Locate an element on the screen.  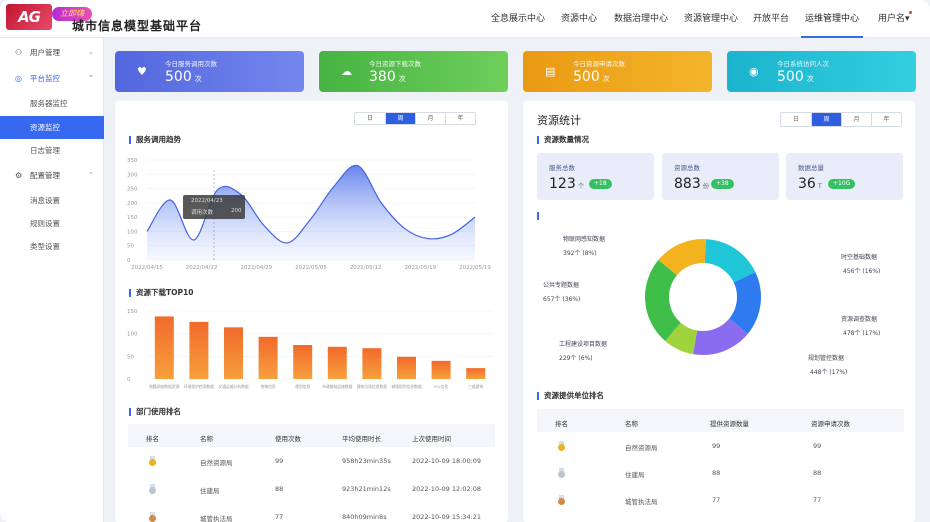
column-header-provided: 提供资源数量 is located at coordinates (729, 424).